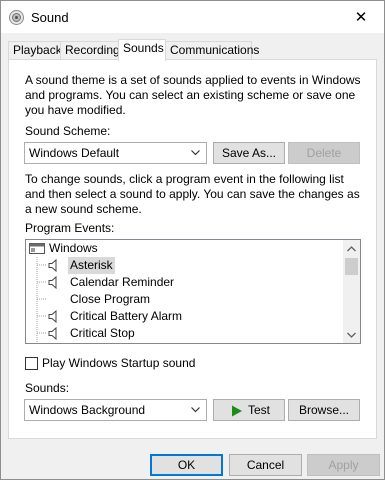  I want to click on list-item-label: Close Program, so click(110, 299).